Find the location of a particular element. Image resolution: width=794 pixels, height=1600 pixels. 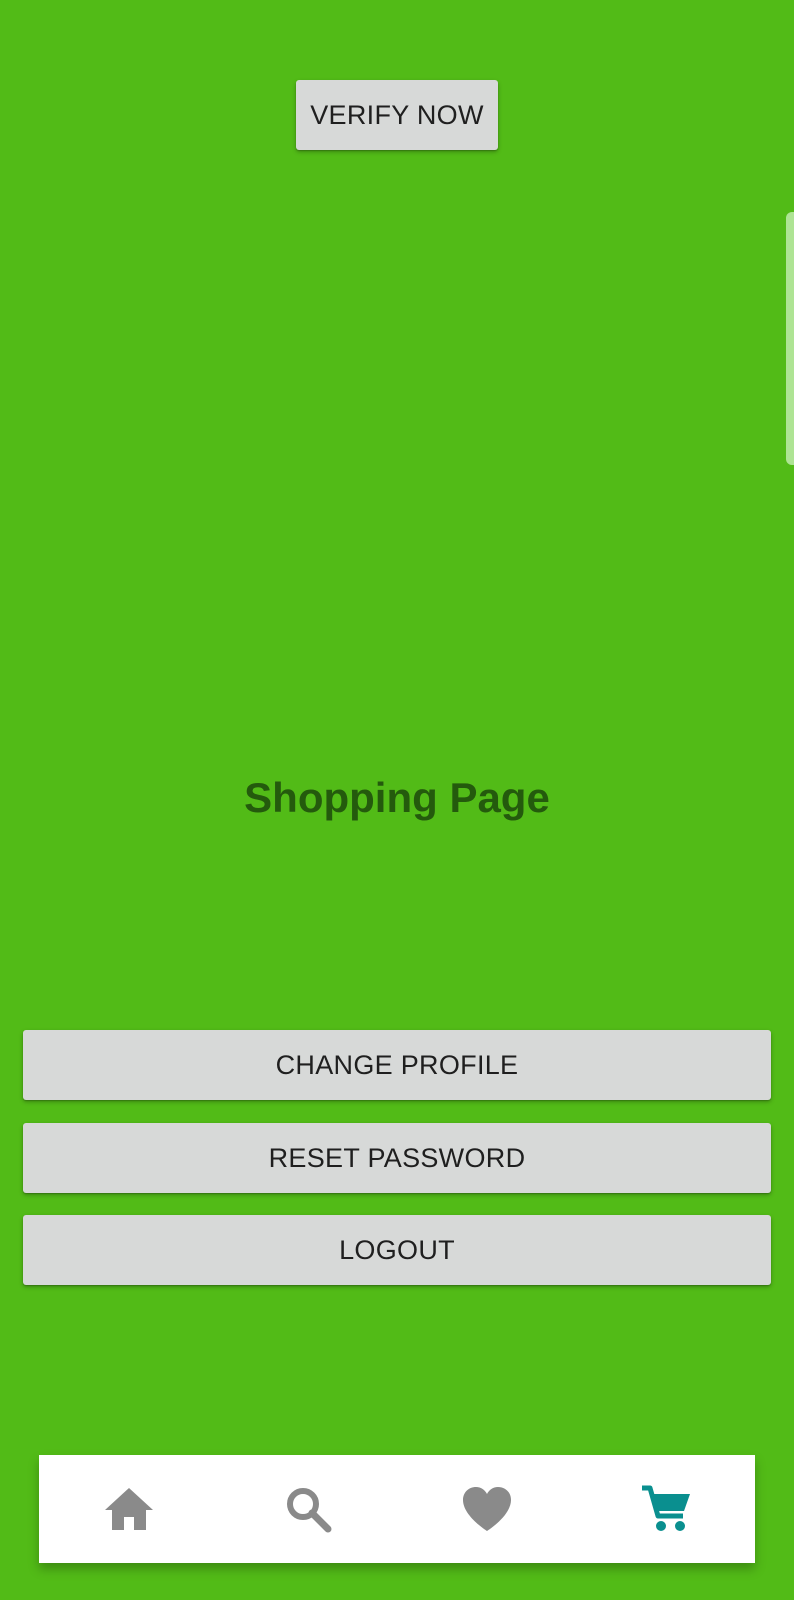

nav-cart is located at coordinates (666, 1509).